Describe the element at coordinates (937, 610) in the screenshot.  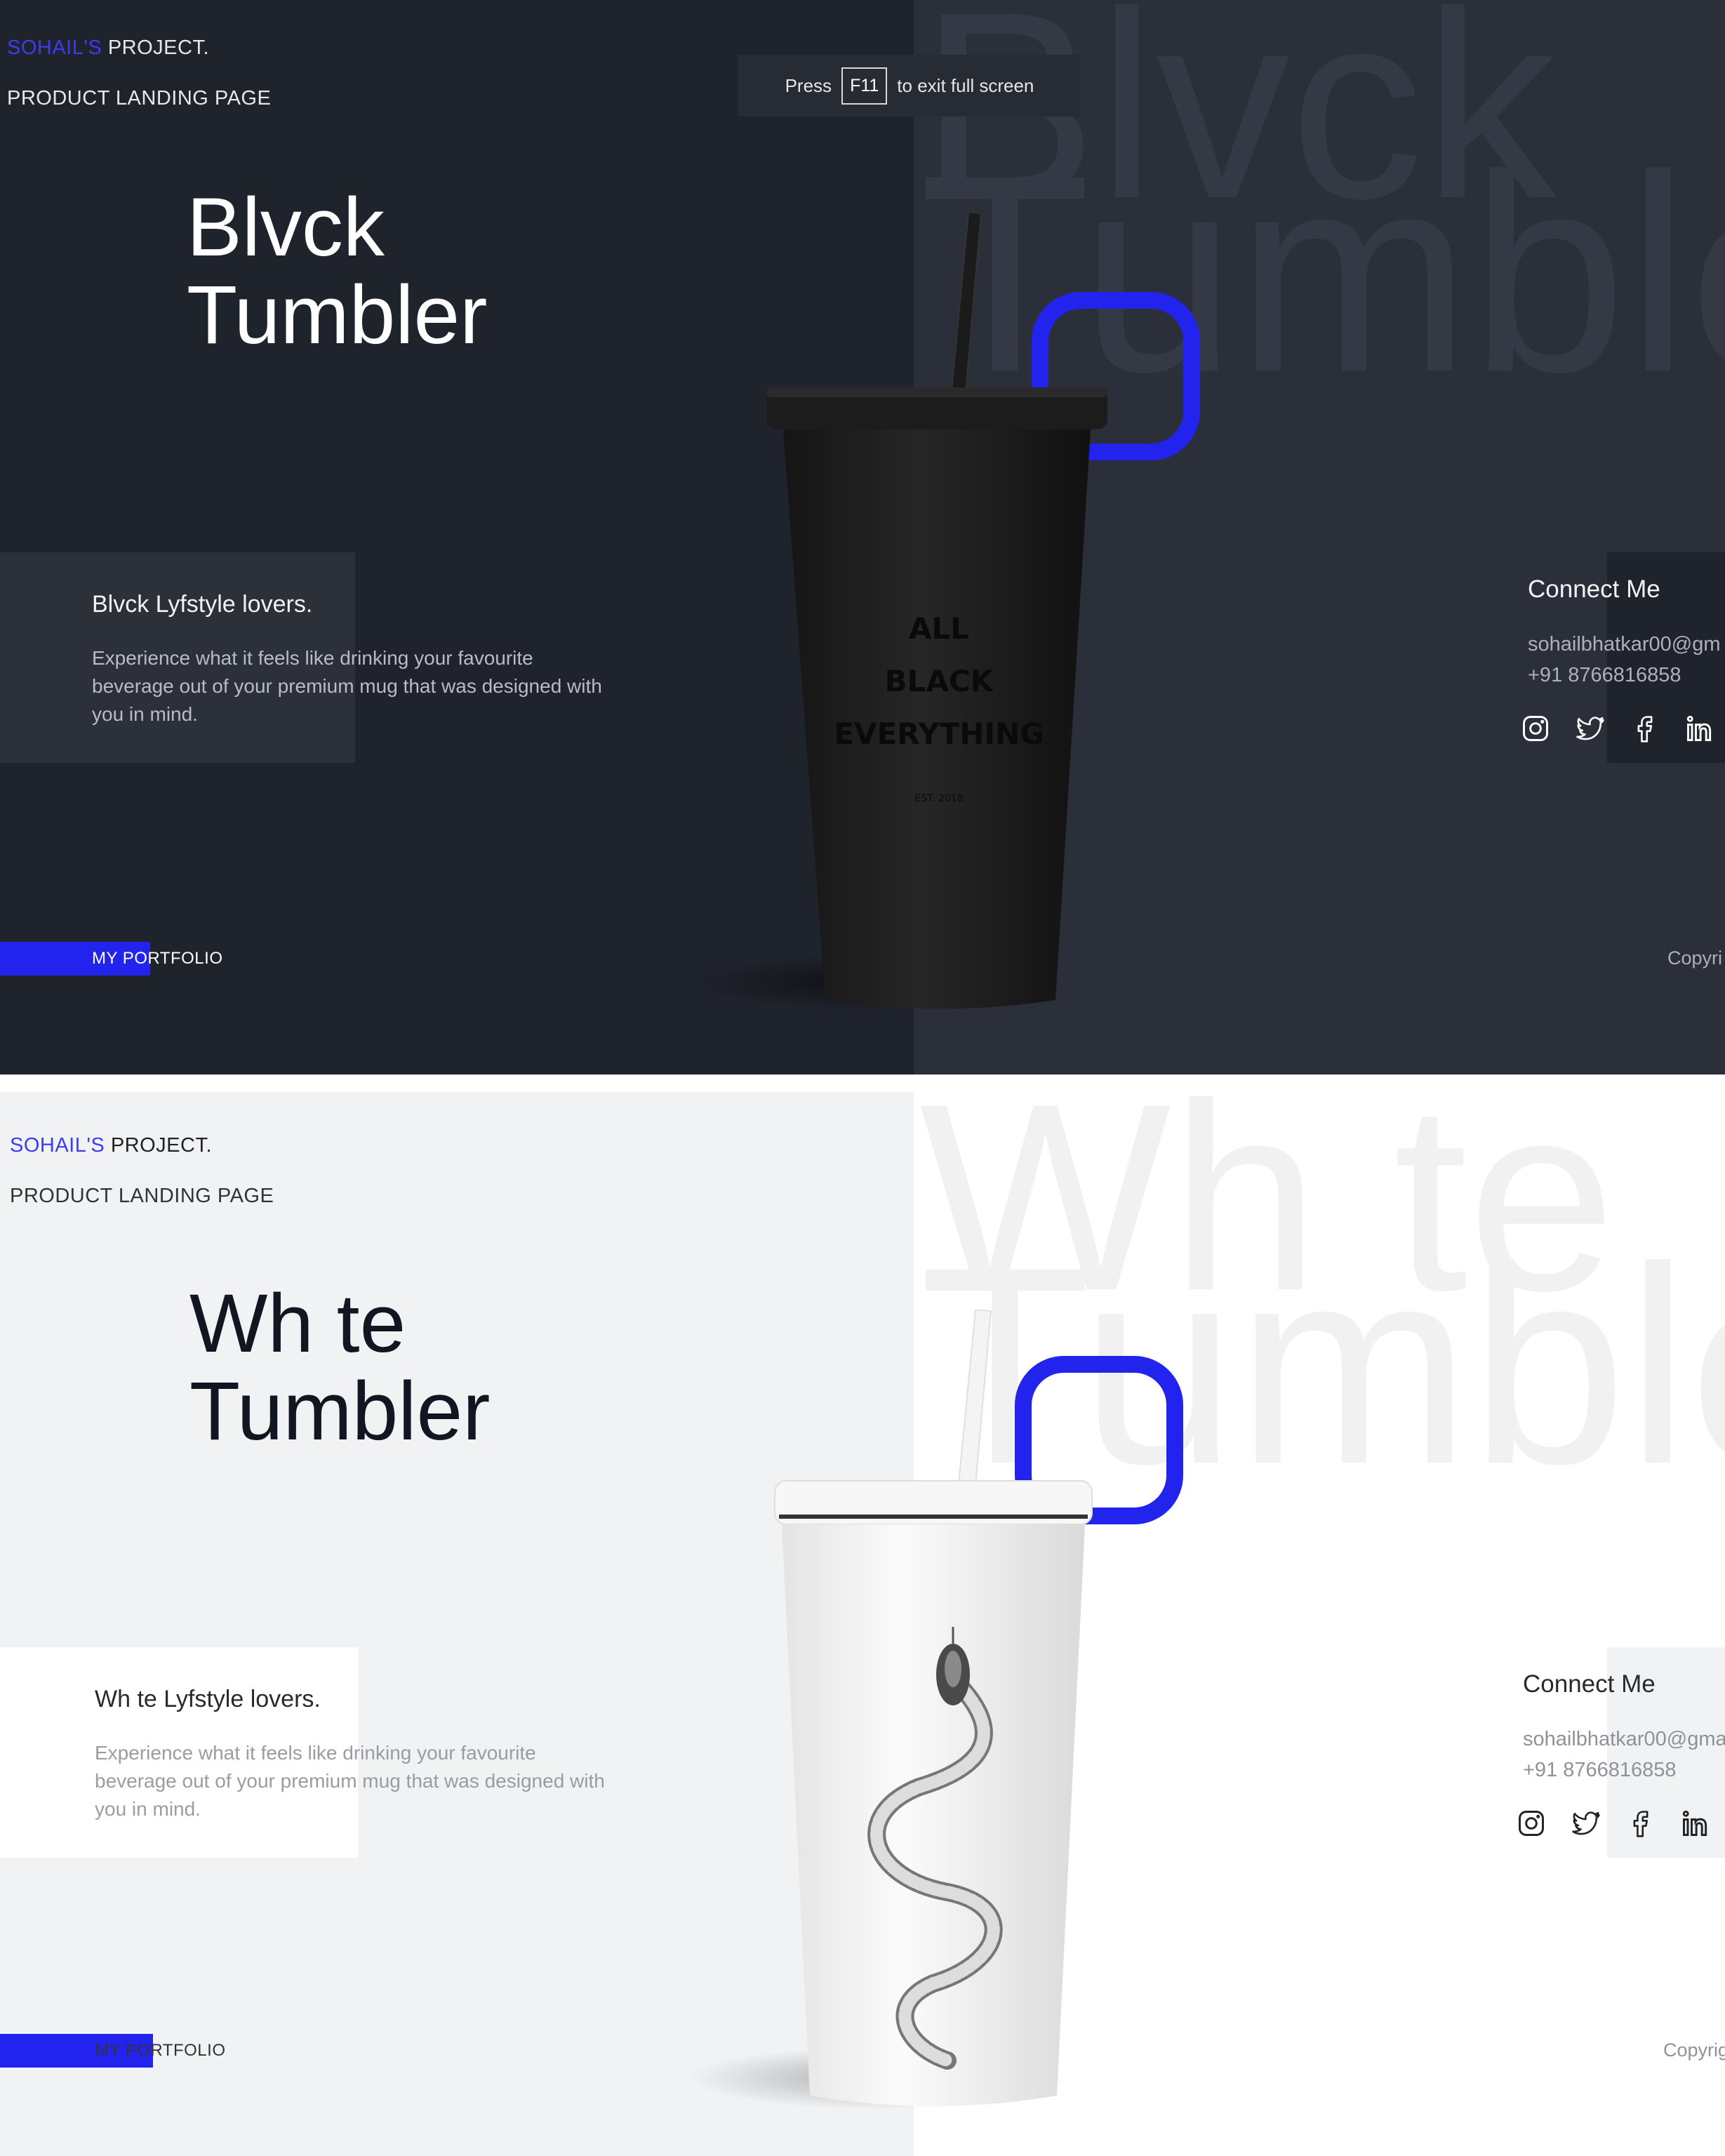
I see `black-tumbler-image: ALL BLACK EVERYTHING EST. 2018` at that location.